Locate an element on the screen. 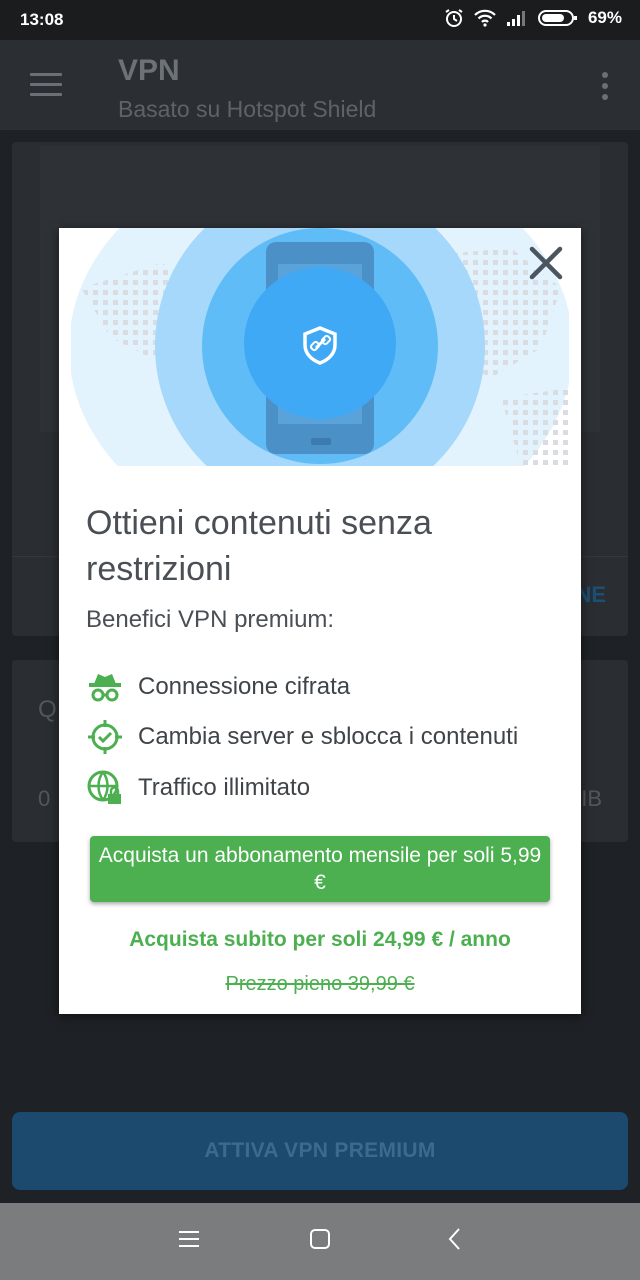 The height and width of the screenshot is (1280, 640). full-price: Prezzo pieno 39,99 € is located at coordinates (320, 984).